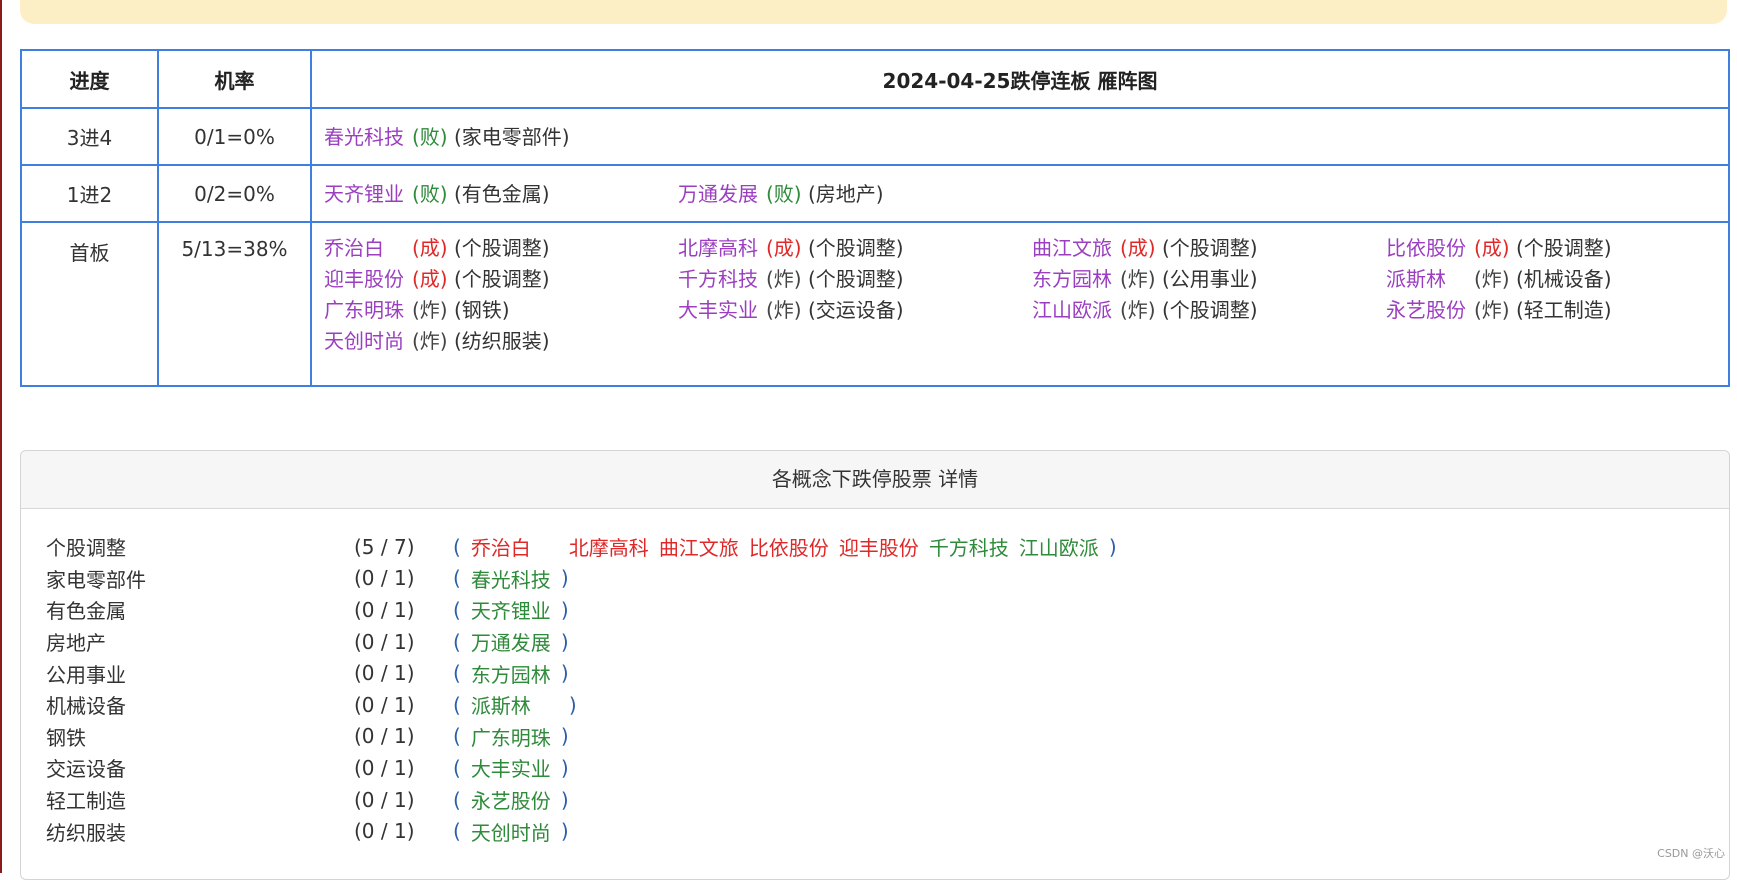 The width and height of the screenshot is (1737, 880). I want to click on stock-result: (败), so click(784, 193).